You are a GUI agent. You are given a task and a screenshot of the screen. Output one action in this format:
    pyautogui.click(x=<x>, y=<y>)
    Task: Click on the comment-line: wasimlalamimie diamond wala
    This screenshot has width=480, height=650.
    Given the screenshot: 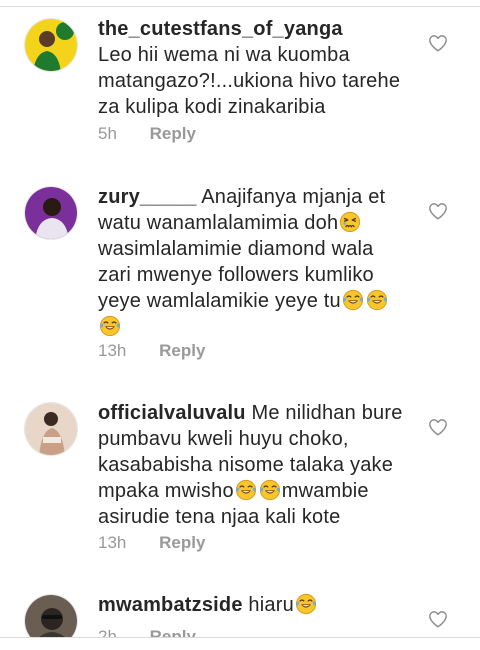 What is the action you would take?
    pyautogui.click(x=236, y=249)
    